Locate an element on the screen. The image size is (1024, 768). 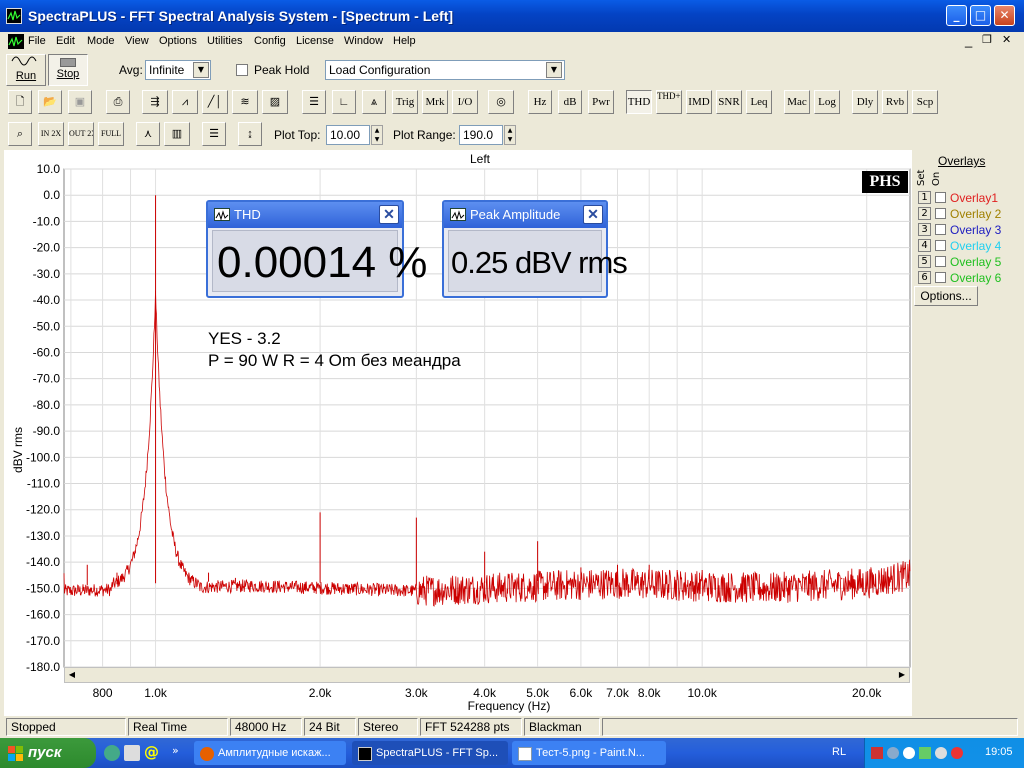
run-button: Run is located at coordinates (26, 70).